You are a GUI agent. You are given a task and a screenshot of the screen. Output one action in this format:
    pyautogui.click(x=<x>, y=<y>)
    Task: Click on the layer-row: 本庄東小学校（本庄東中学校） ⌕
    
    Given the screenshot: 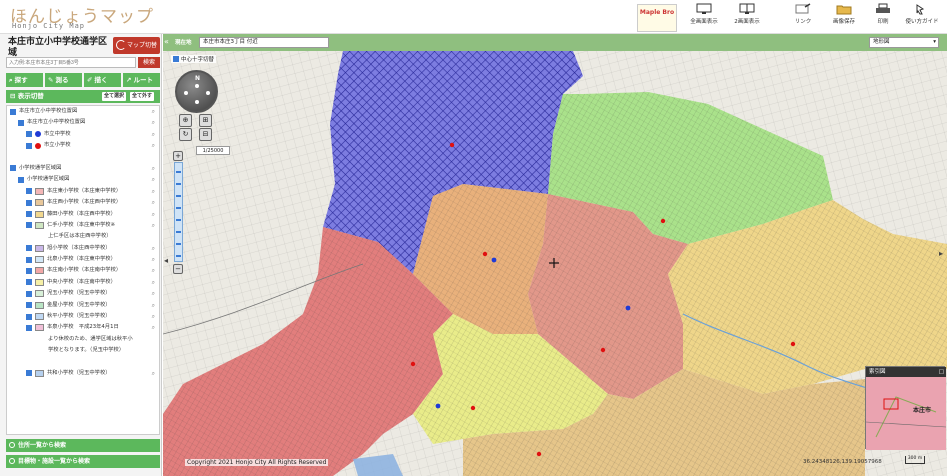 What is the action you would take?
    pyautogui.click(x=83, y=191)
    